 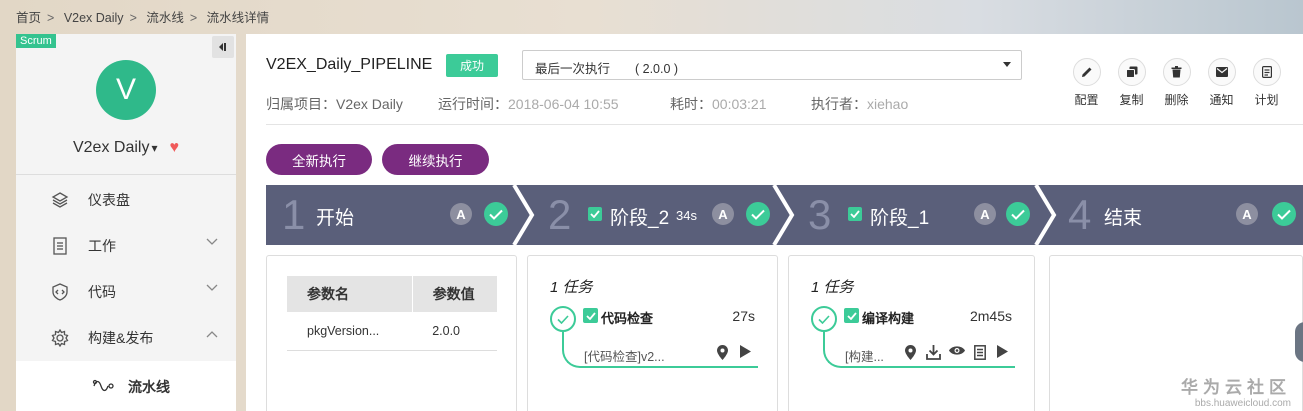 I want to click on stage-3: 3 阶段_1 A, so click(x=915, y=215).